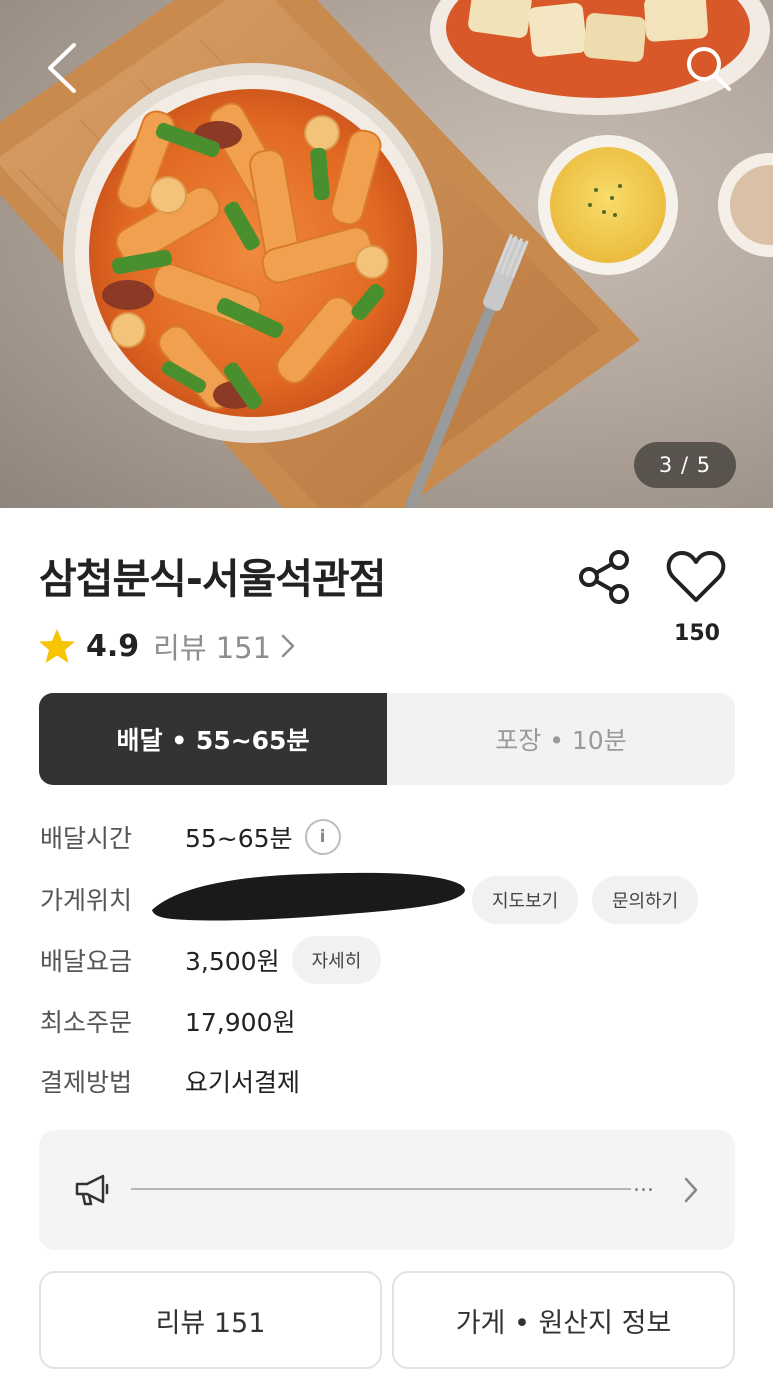 The height and width of the screenshot is (1373, 773). I want to click on payment-label: 결제방법, so click(86, 1082).